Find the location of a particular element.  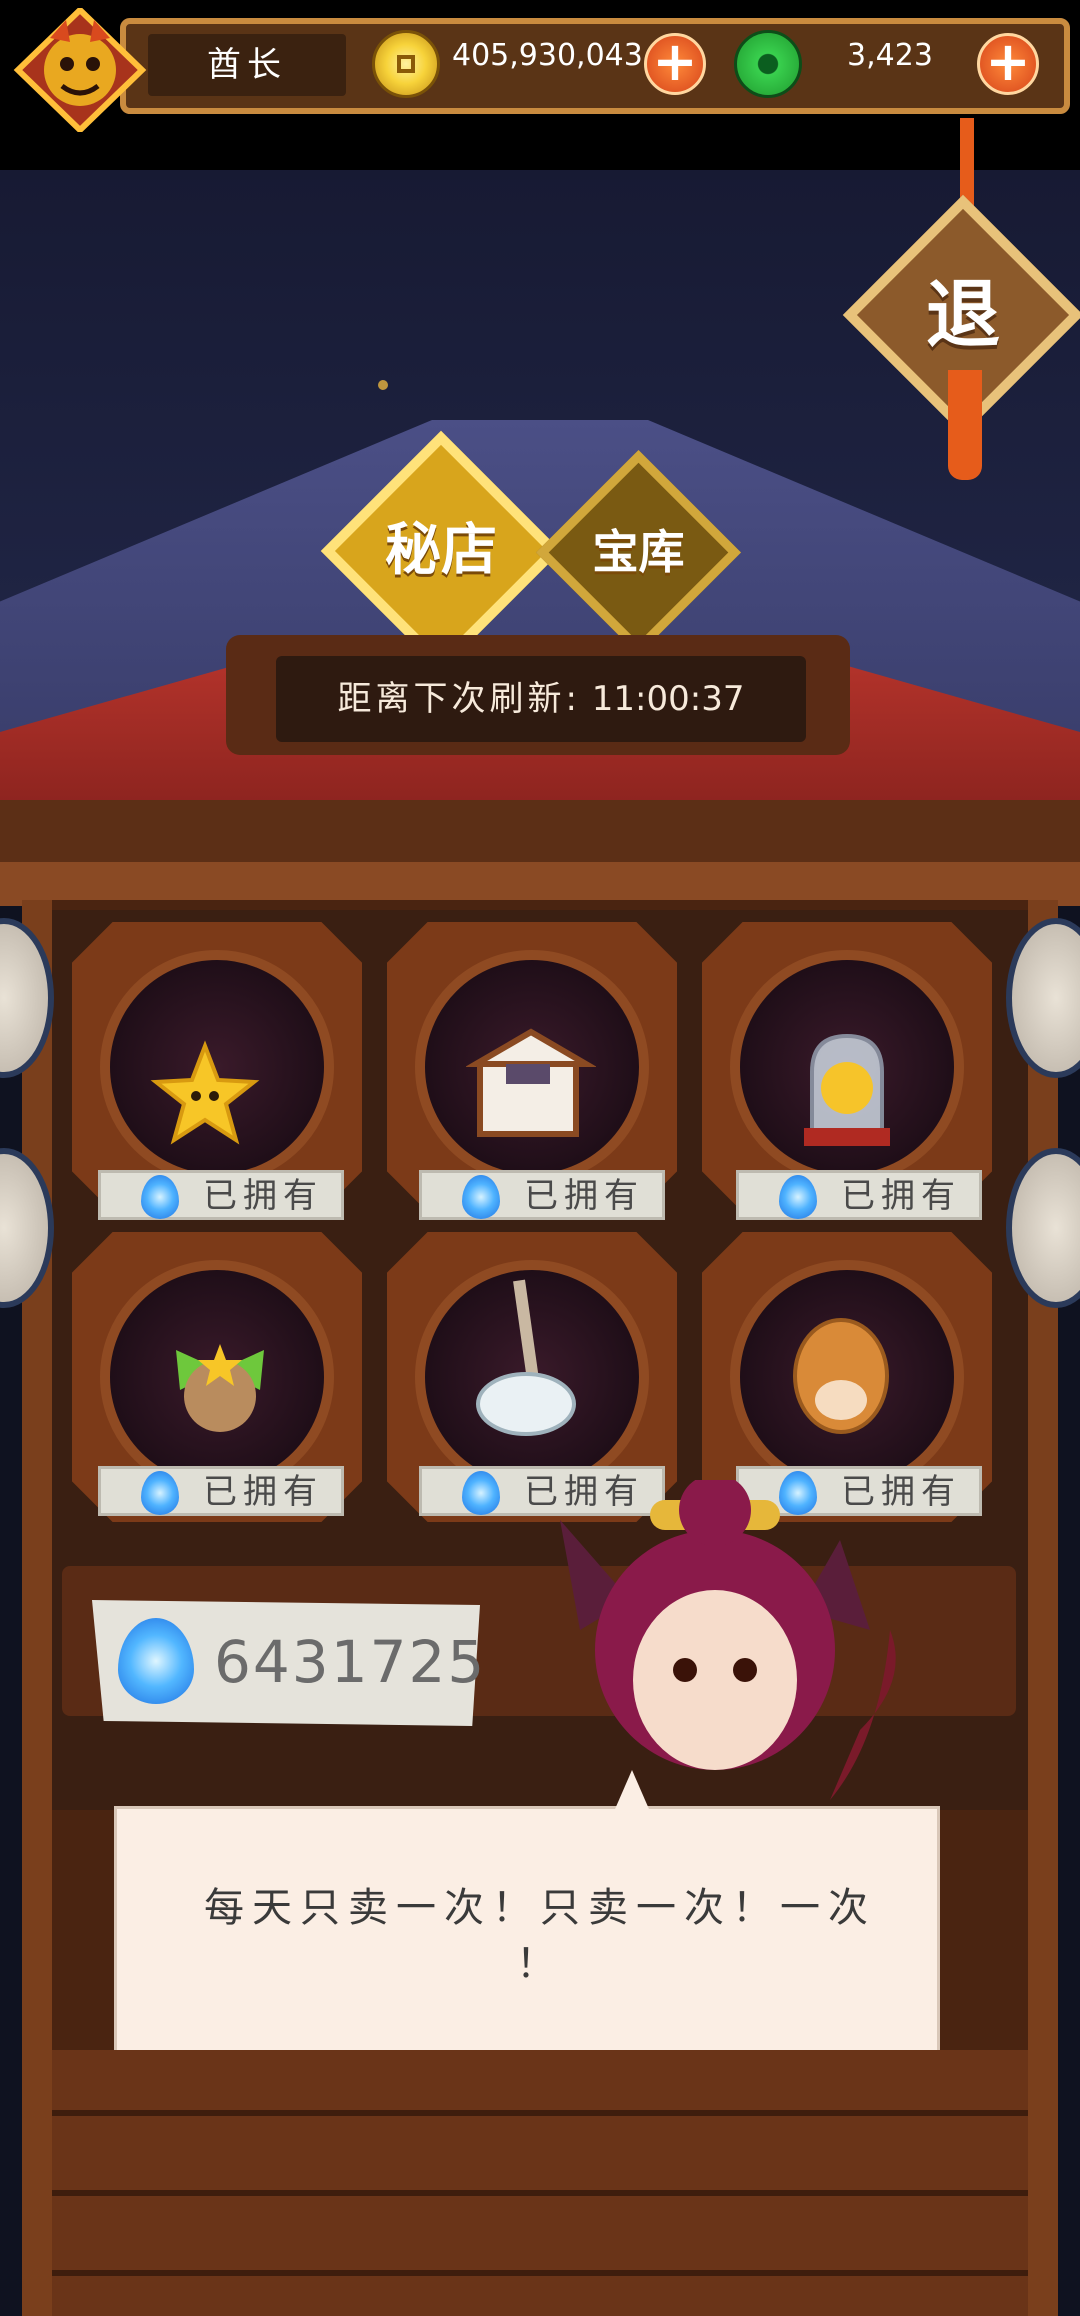

refresh-label: 距离下次刷新: is located at coordinates (459, 699).